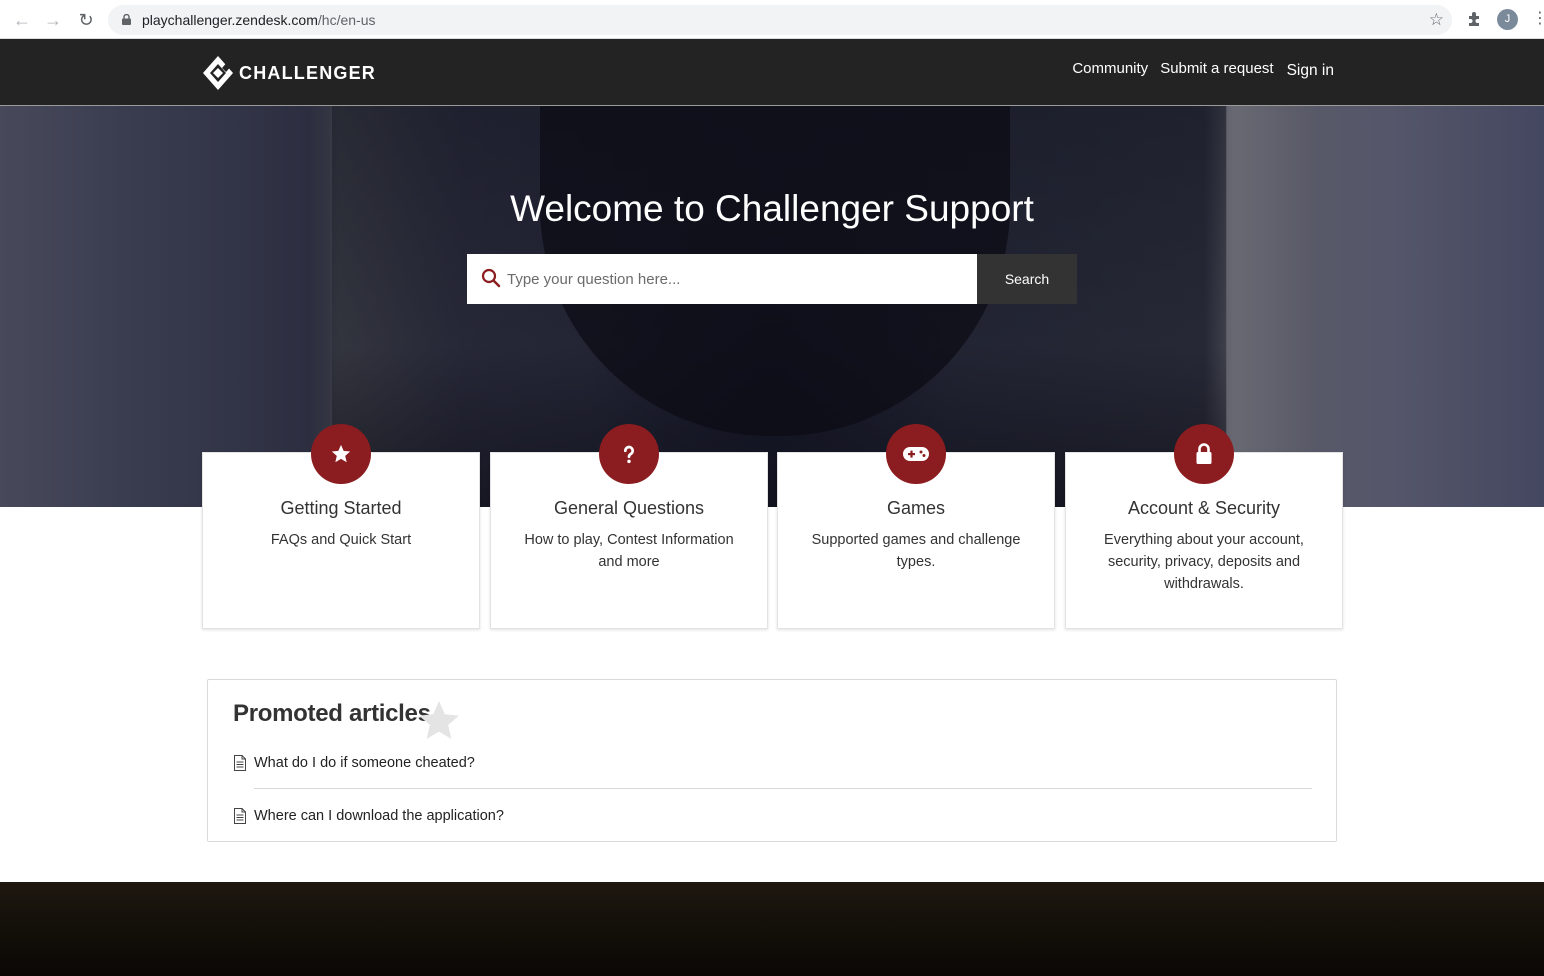 The width and height of the screenshot is (1544, 976). What do you see at coordinates (1538, 19) in the screenshot?
I see `browser-menu-icon: ⋮` at bounding box center [1538, 19].